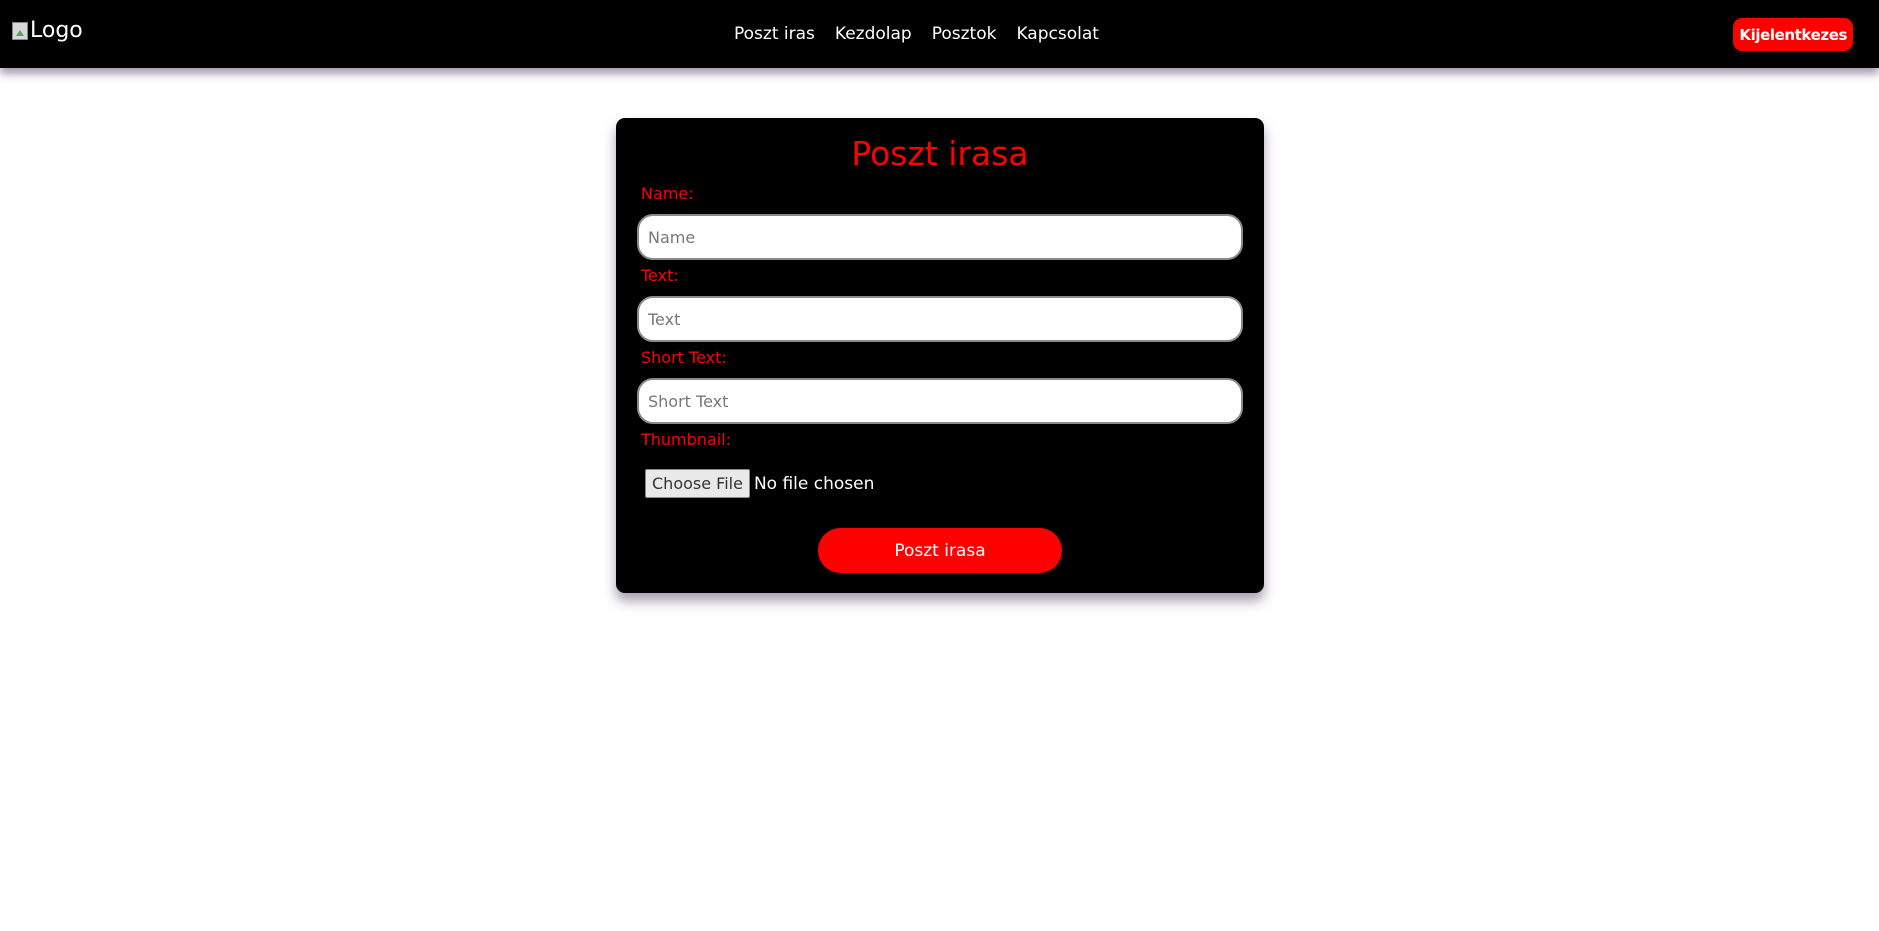  I want to click on file-status-text: No file chosen, so click(814, 483).